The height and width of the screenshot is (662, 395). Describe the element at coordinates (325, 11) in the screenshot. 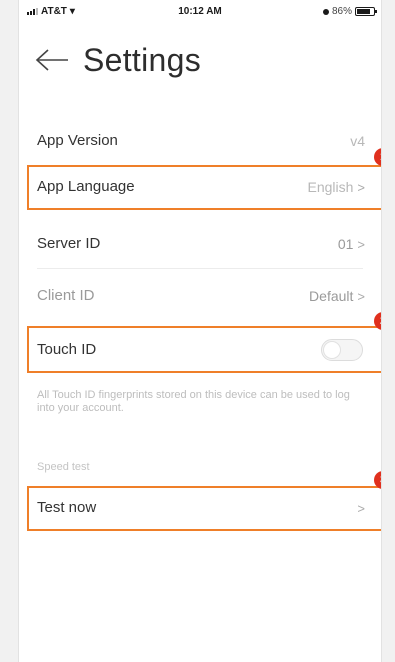

I see `alarm-icon` at that location.